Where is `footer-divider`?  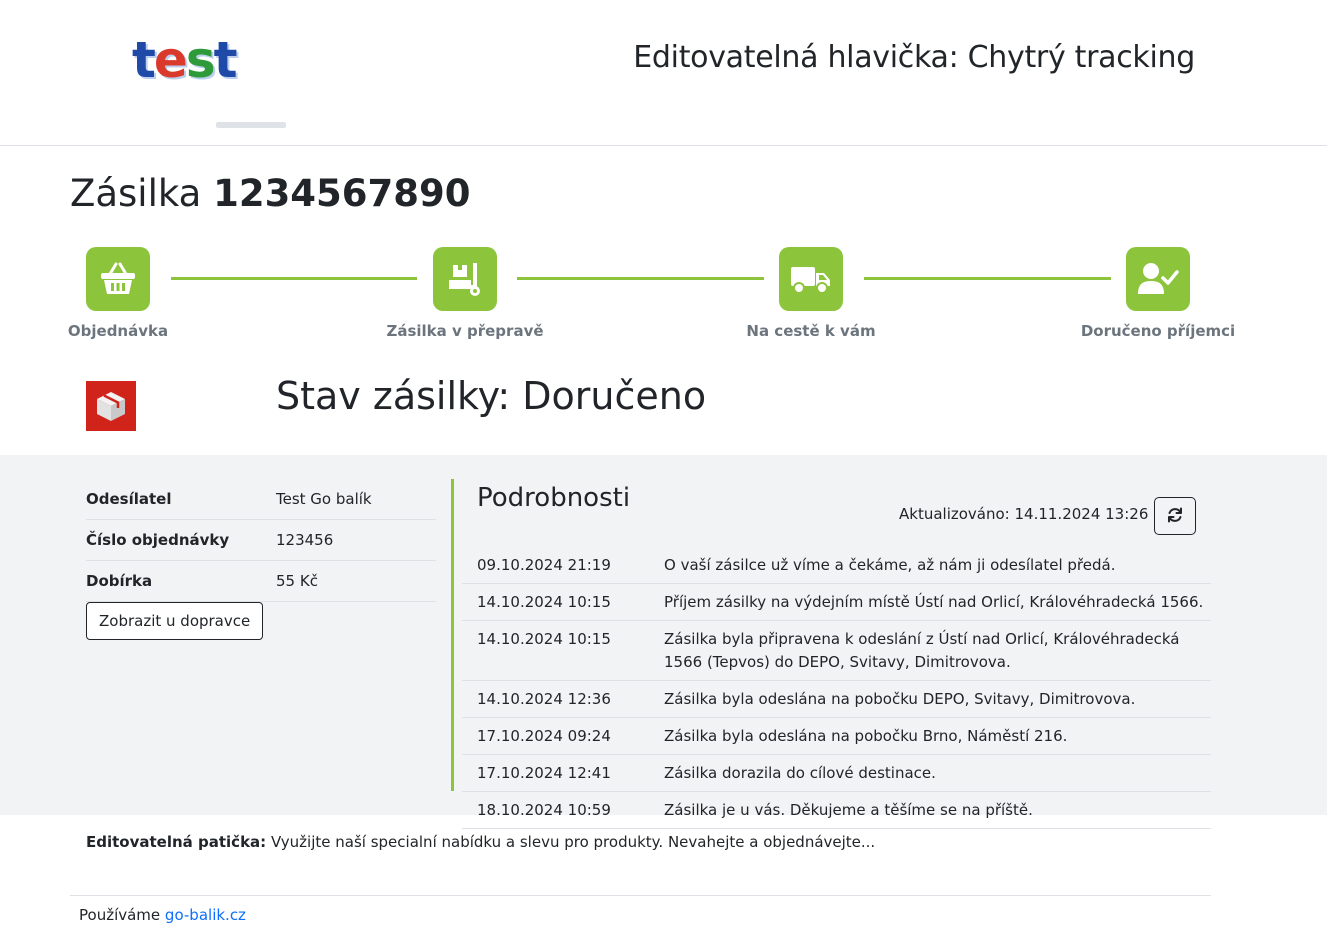 footer-divider is located at coordinates (640, 895).